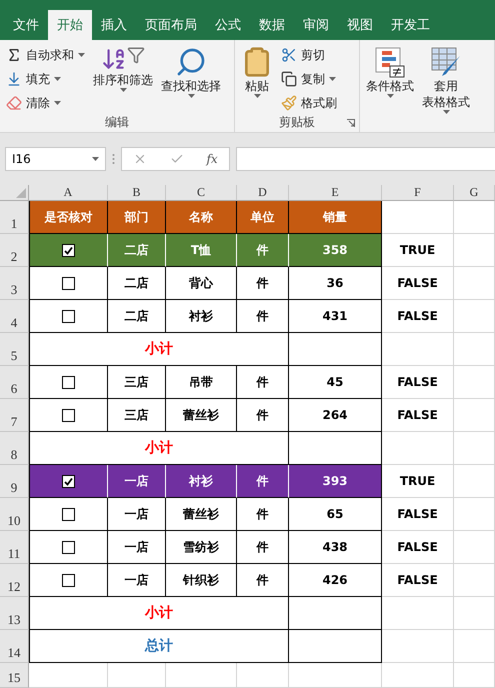 The width and height of the screenshot is (495, 688). I want to click on ribbon-button: 填充, so click(45, 79).